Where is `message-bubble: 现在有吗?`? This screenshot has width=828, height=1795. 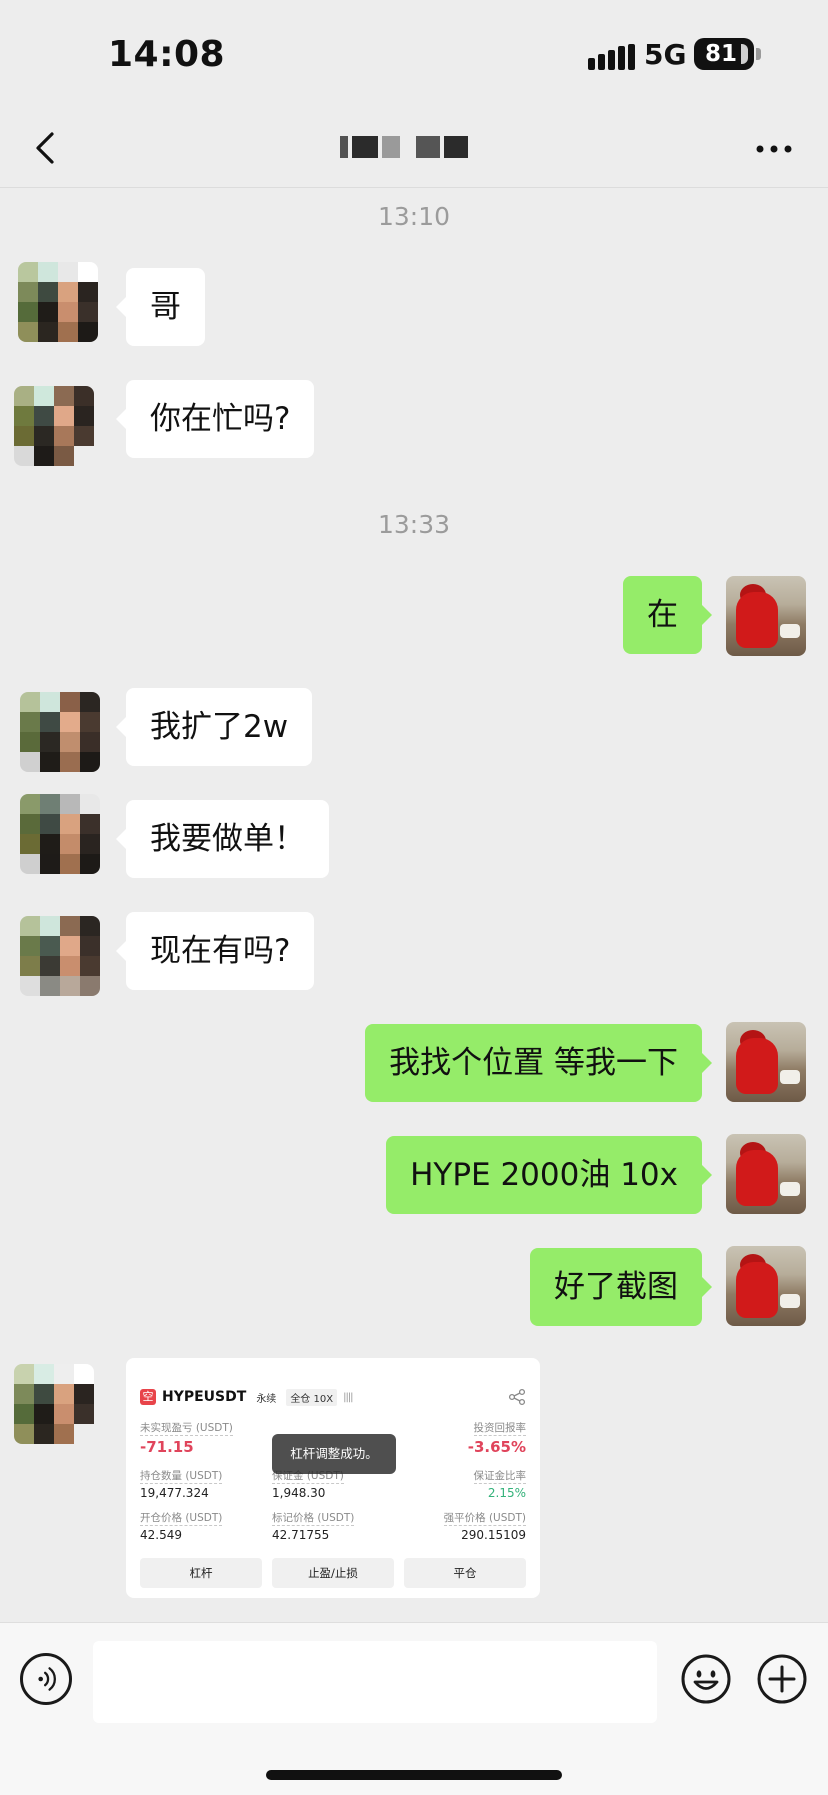 message-bubble: 现在有吗? is located at coordinates (215, 951).